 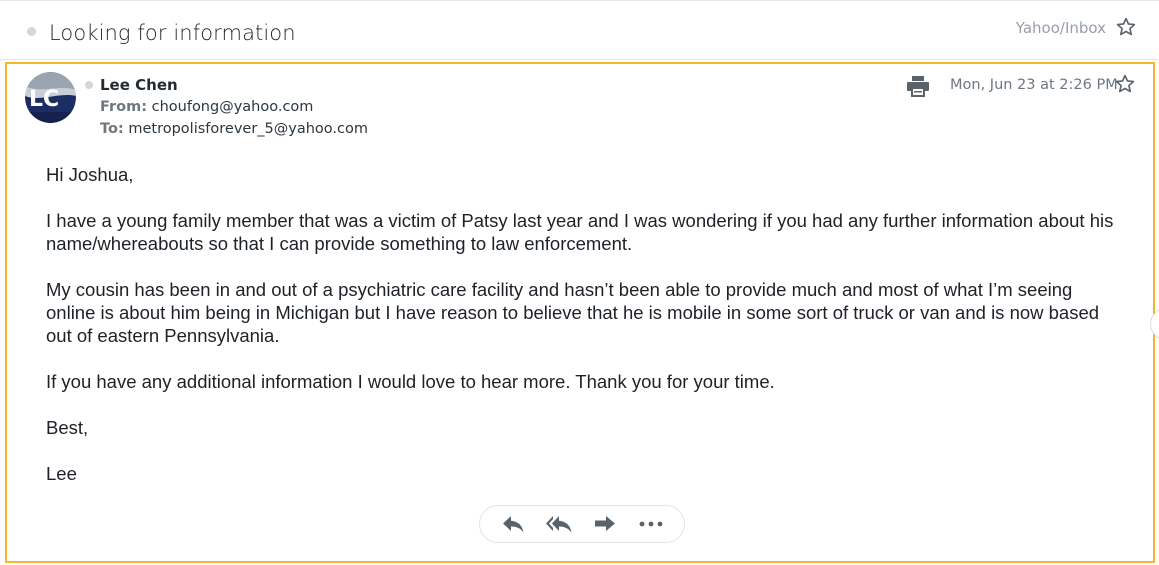 What do you see at coordinates (90, 174) in the screenshot?
I see `greeting: Hi Joshua,` at bounding box center [90, 174].